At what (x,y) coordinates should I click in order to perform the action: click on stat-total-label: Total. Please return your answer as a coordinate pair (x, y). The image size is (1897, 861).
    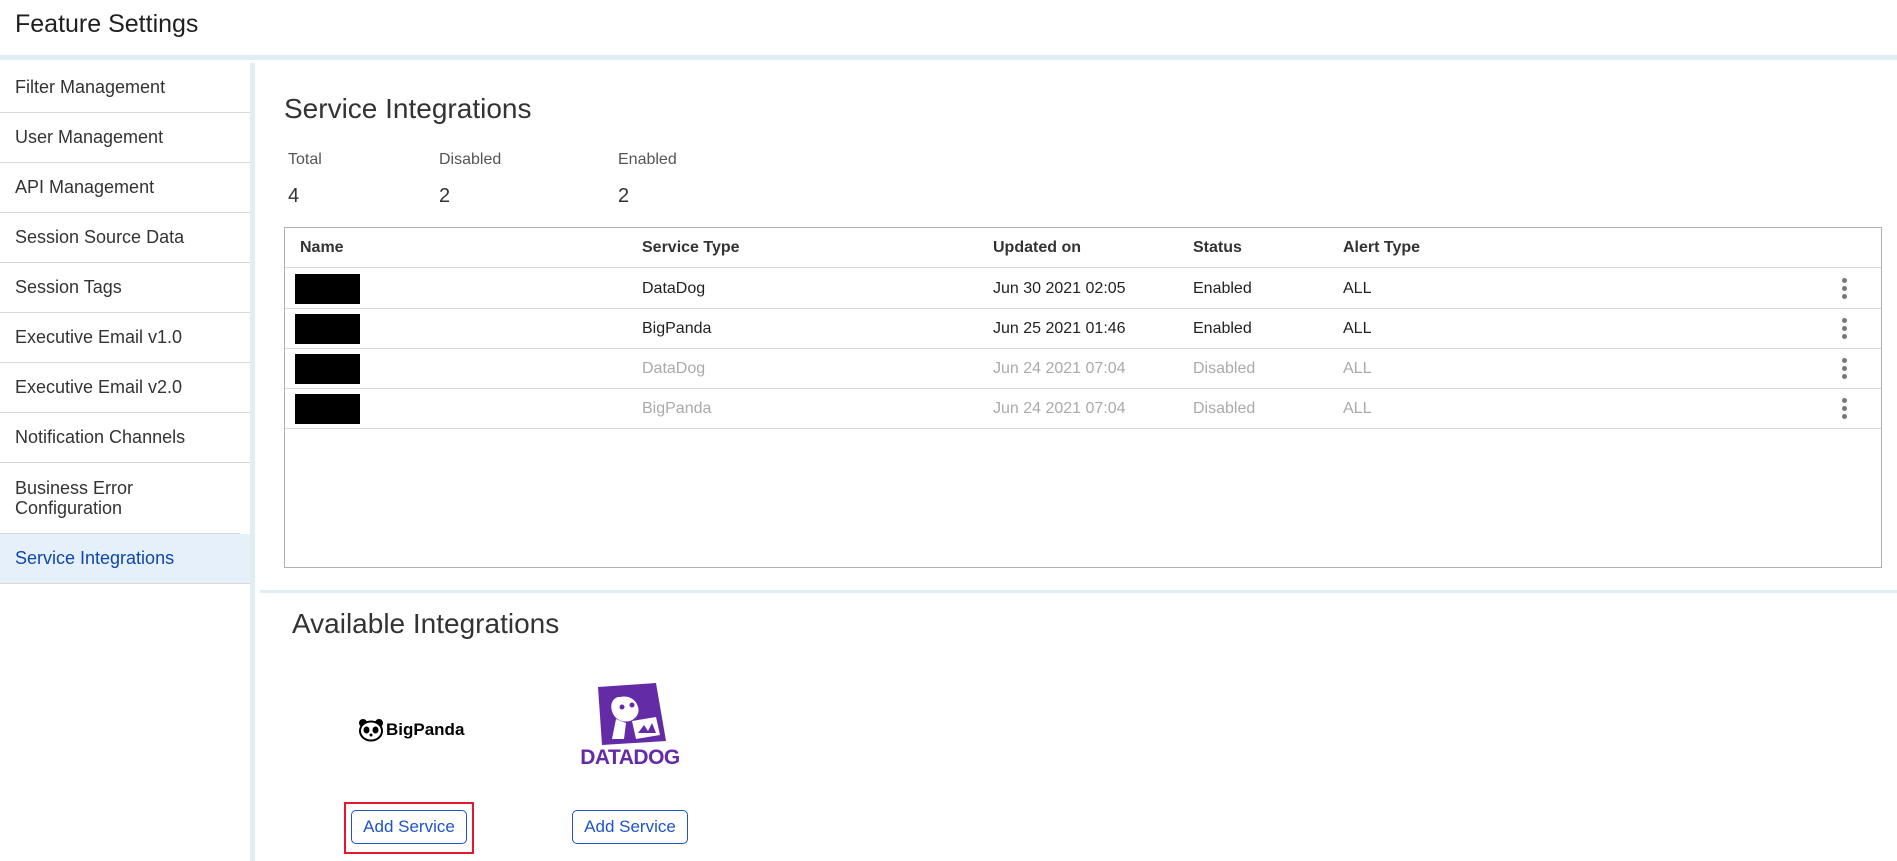
    Looking at the image, I should click on (305, 159).